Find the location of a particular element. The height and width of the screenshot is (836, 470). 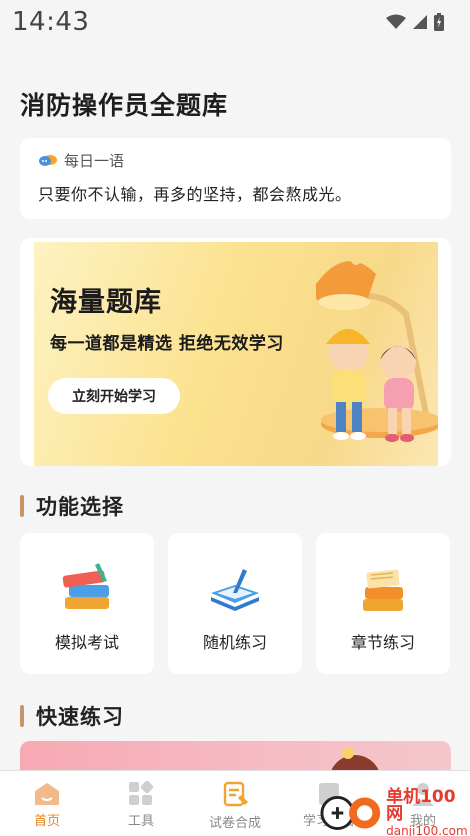

tab-exam-compose-label: 试卷合成 is located at coordinates (234, 823).